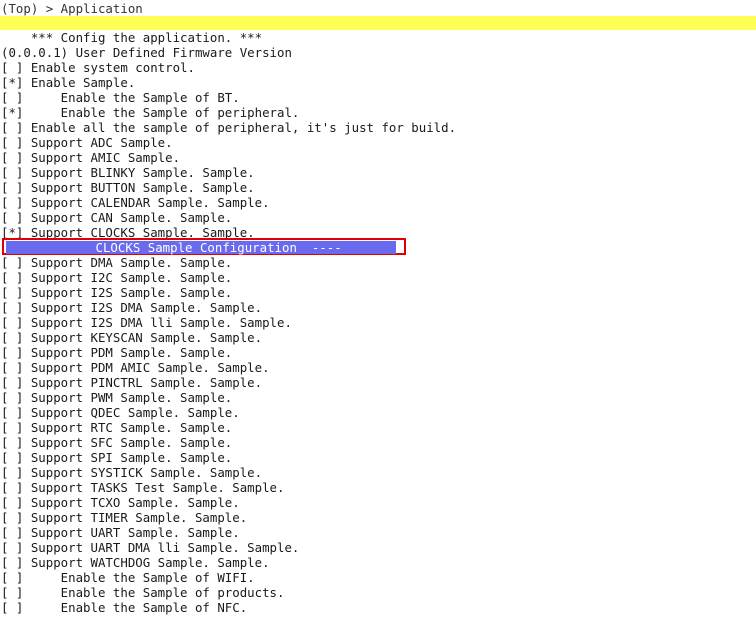 Image resolution: width=756 pixels, height=623 pixels. I want to click on title-bar, so click(378, 23).